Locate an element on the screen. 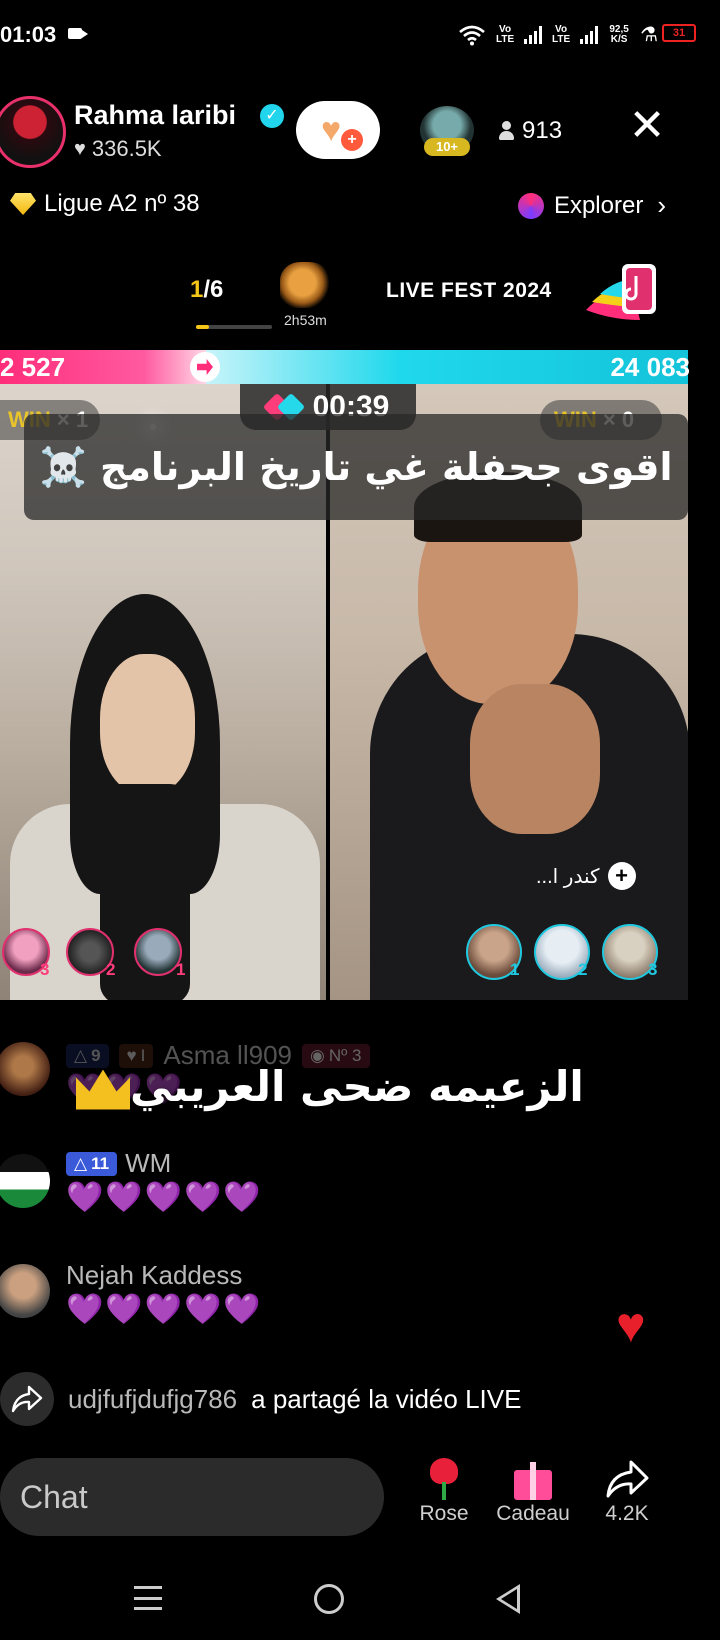 This screenshot has height=1640, width=720. close-button: ✕ is located at coordinates (647, 126).